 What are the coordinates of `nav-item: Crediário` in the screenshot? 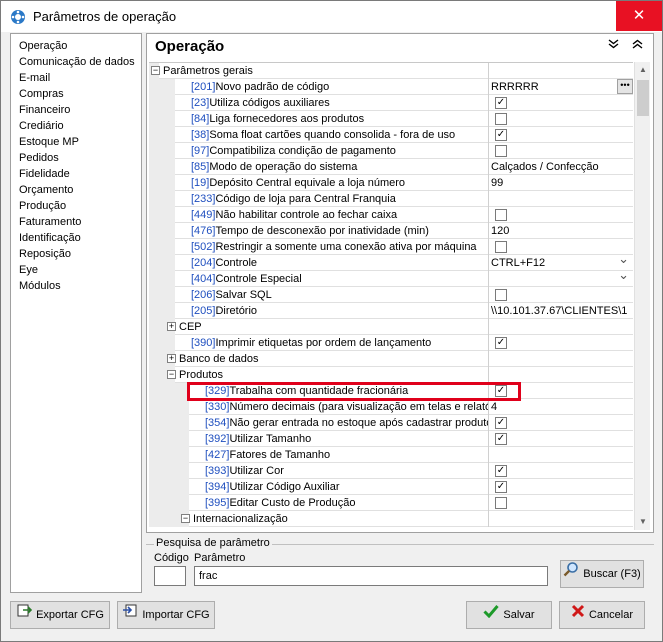 It's located at (76, 126).